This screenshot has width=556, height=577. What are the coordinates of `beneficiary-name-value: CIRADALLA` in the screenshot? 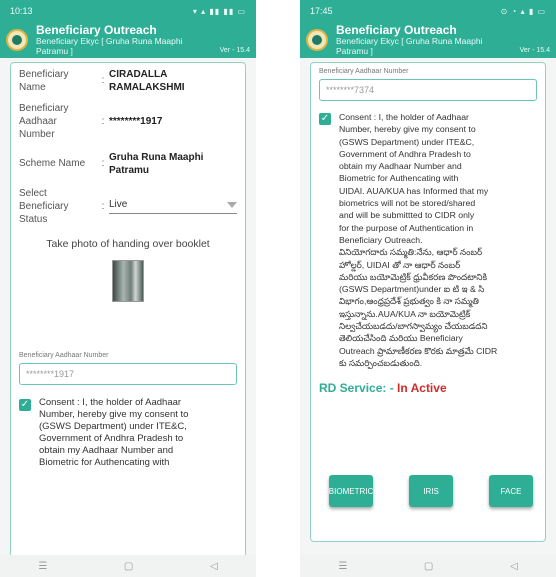 It's located at (138, 74).